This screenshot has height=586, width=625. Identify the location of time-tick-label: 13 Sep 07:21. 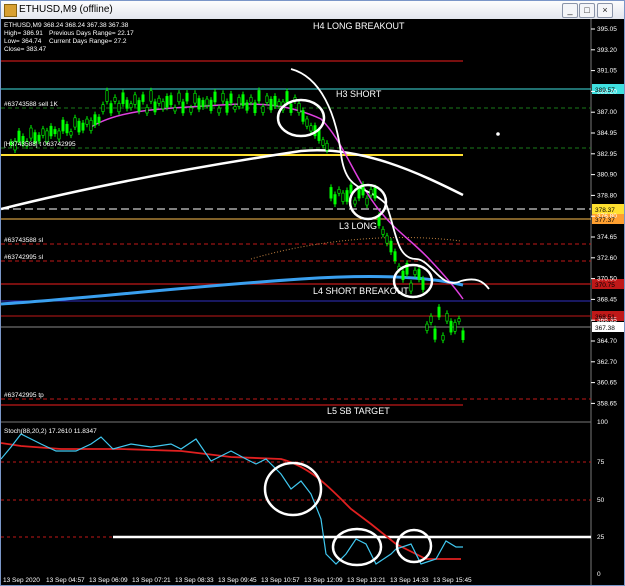
(151, 580).